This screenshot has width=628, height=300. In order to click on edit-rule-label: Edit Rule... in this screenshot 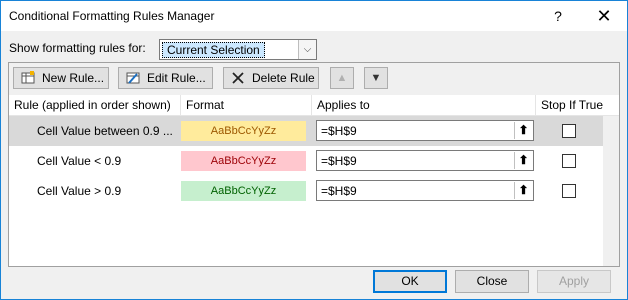, I will do `click(176, 78)`.